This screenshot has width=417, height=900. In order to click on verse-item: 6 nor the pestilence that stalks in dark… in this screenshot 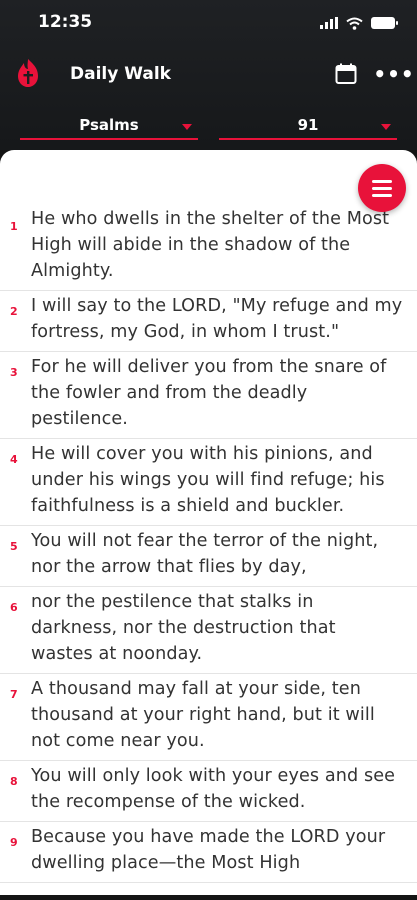, I will do `click(208, 630)`.